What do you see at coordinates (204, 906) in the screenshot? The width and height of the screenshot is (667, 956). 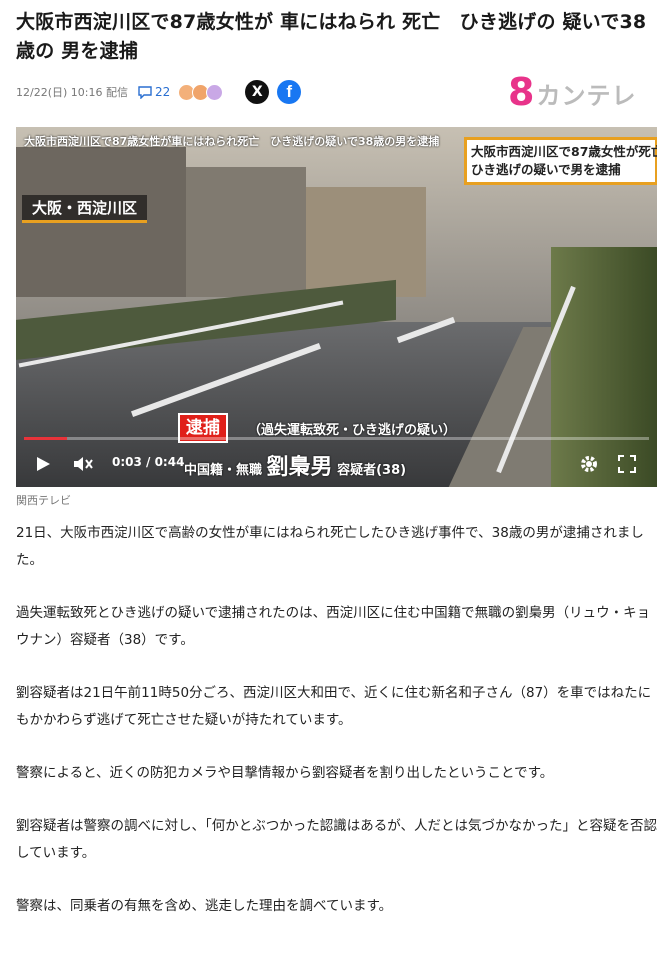 I see `article-paragraph: 警察は、同乗者の有無を含め、逃走した理由を調べています。` at bounding box center [204, 906].